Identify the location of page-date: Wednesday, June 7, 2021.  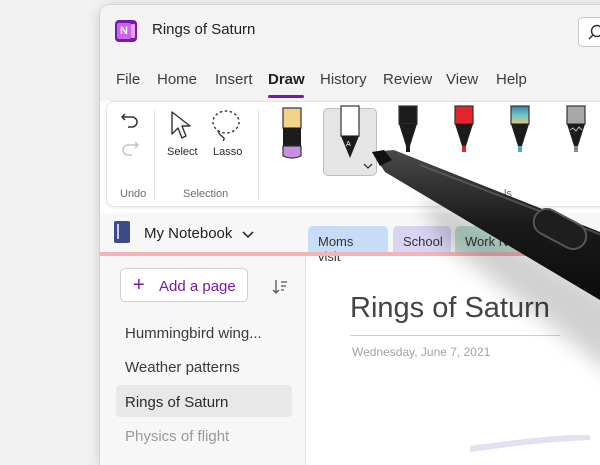
(421, 352).